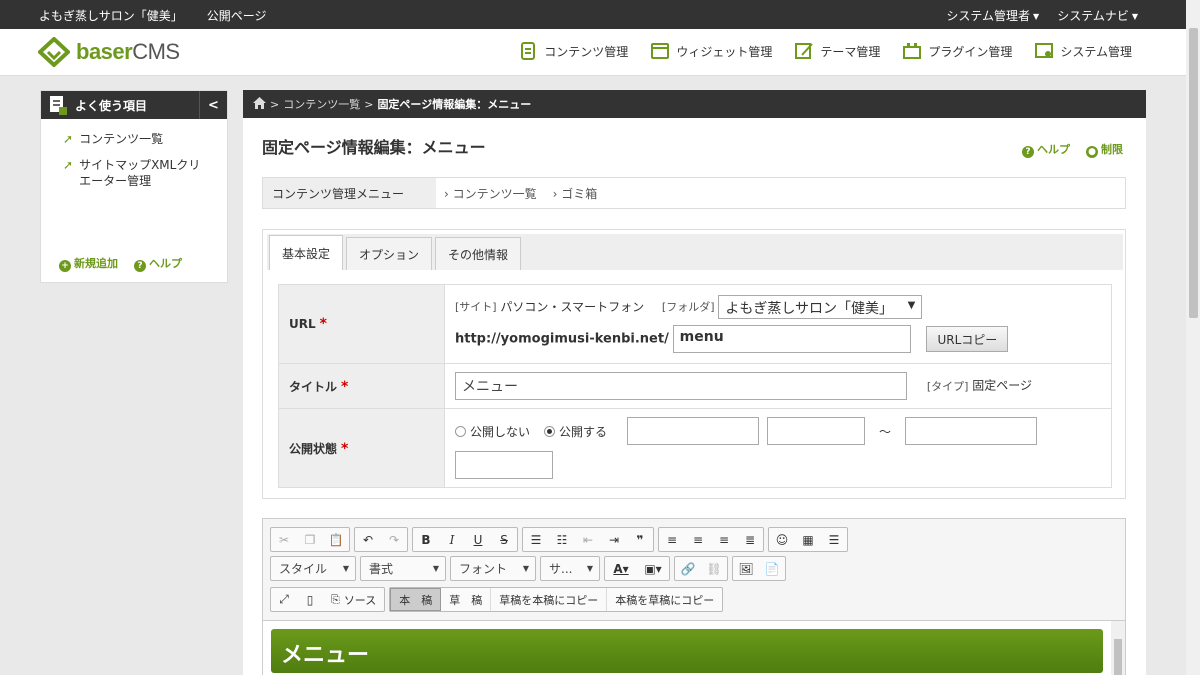 Image resolution: width=1200 pixels, height=675 pixels. Describe the element at coordinates (1193, 173) in the screenshot. I see `scrollbar-thumb` at that location.